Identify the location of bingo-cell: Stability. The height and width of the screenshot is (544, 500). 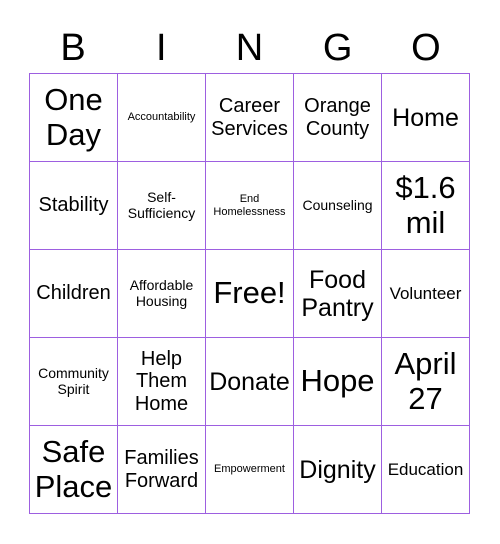
(74, 206).